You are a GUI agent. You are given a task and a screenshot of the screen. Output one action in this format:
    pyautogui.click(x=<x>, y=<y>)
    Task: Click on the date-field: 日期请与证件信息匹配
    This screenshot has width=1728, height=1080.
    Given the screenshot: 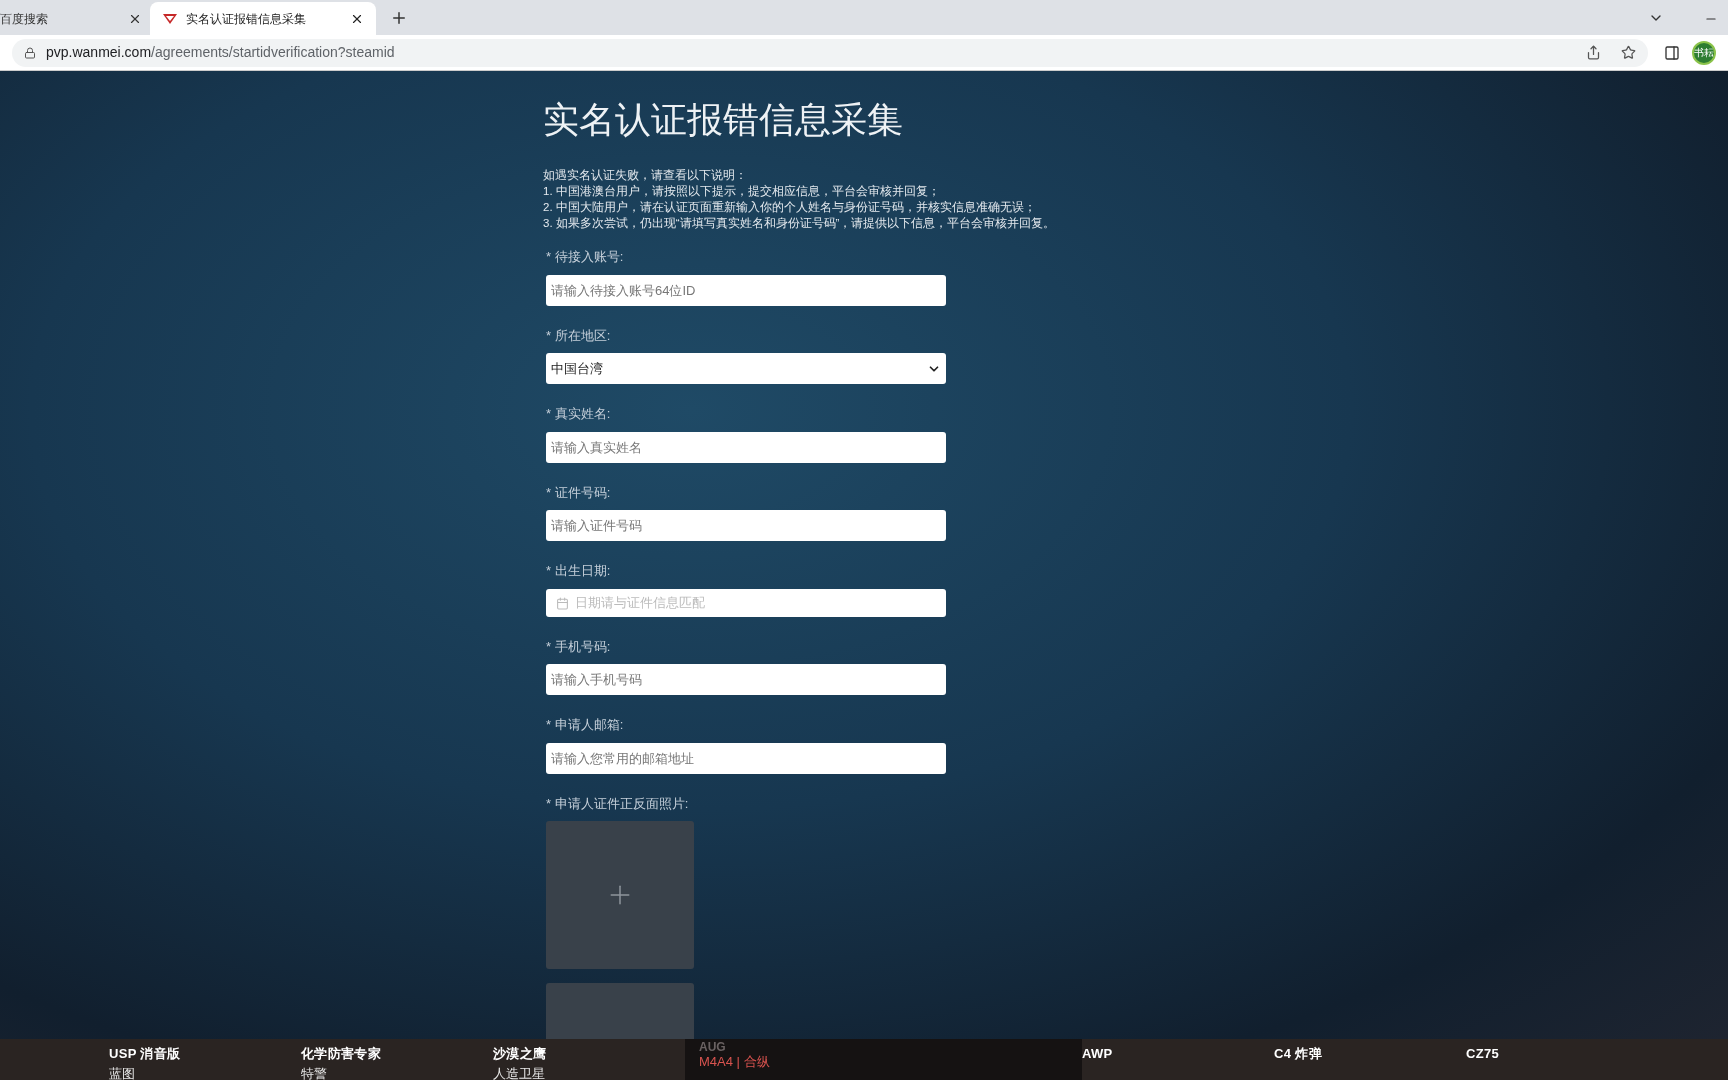 What is the action you would take?
    pyautogui.click(x=746, y=602)
    